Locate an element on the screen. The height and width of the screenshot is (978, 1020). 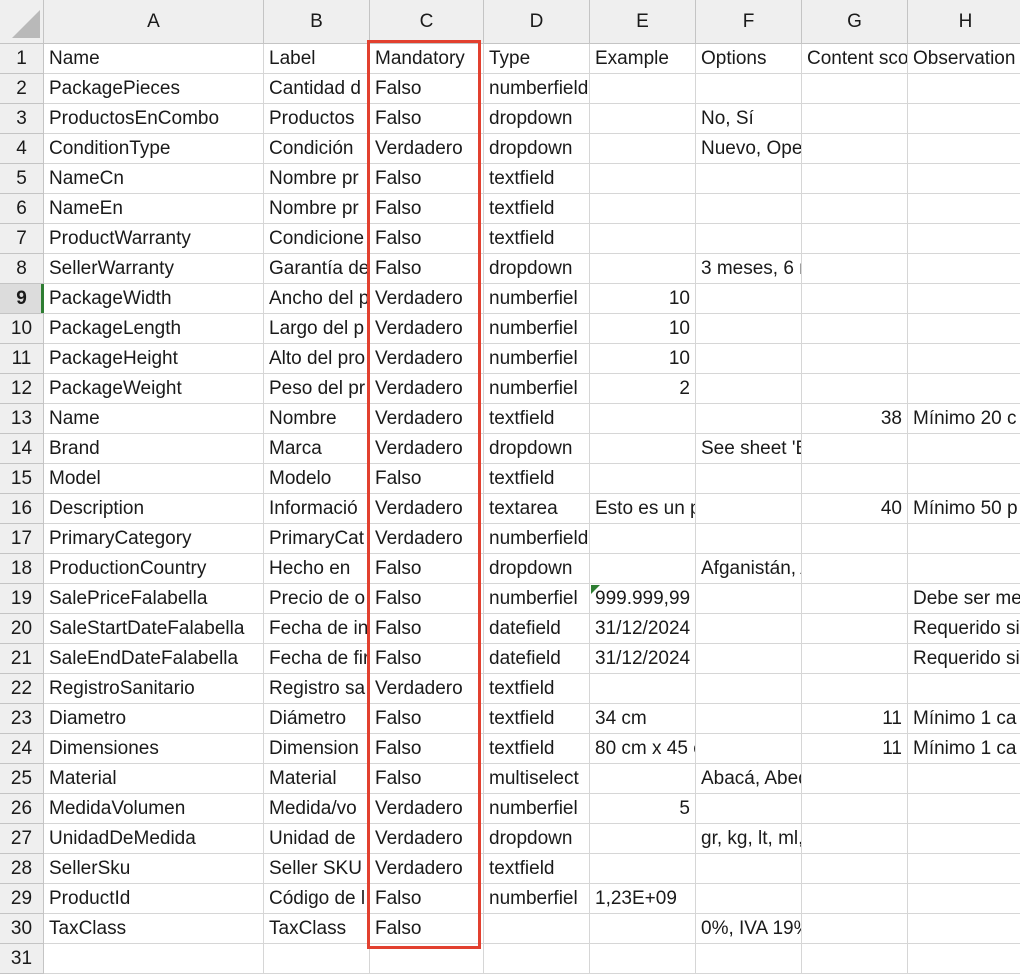
cell-f23 is located at coordinates (749, 719).